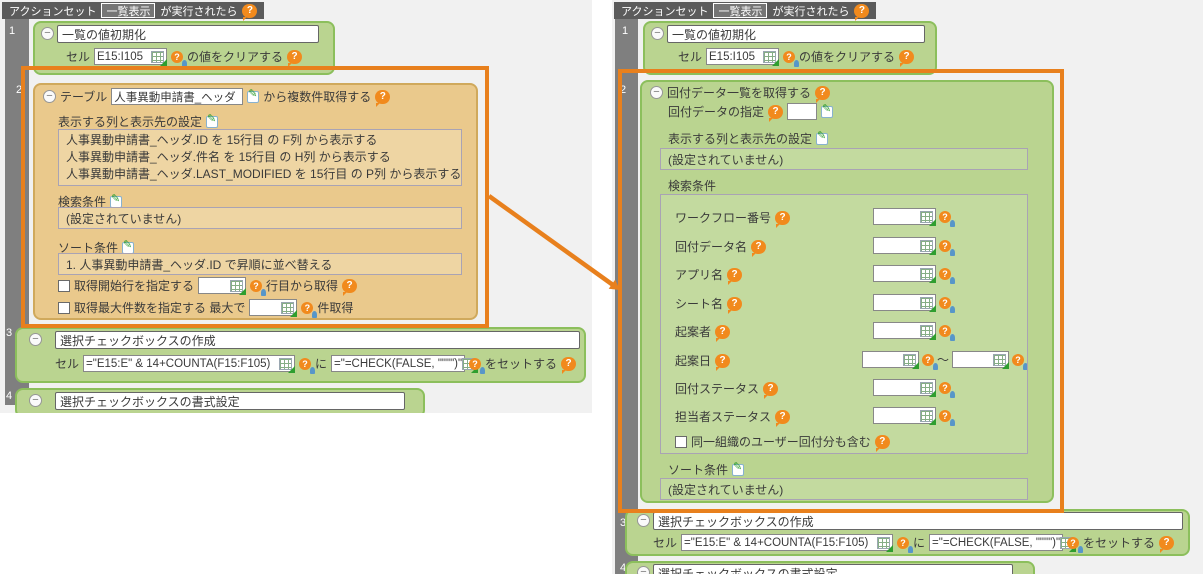  Describe the element at coordinates (890, 360) in the screenshot. I see `date-from-input` at that location.